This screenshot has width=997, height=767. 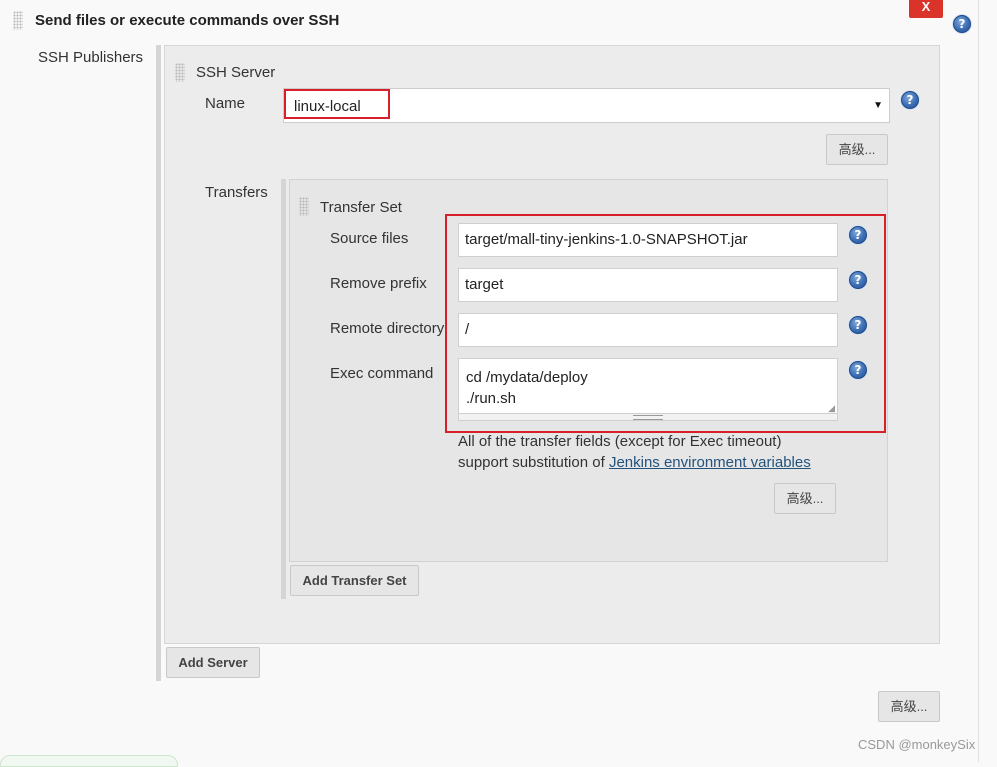 I want to click on remove-prefix-label: Remove prefix, so click(x=378, y=283).